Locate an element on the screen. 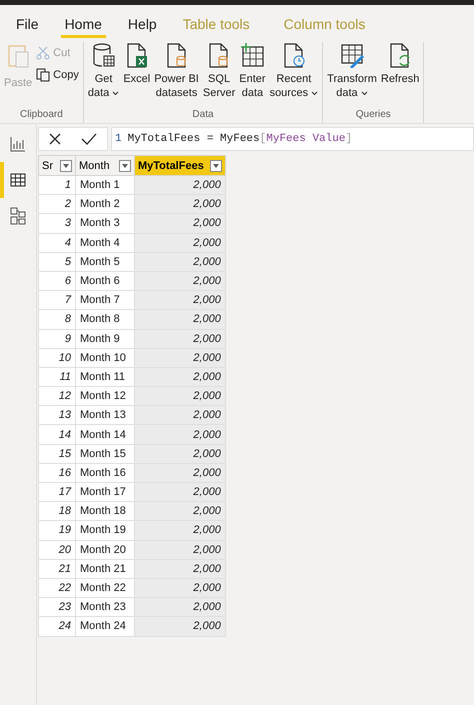  table-cell: Month 16 is located at coordinates (105, 472).